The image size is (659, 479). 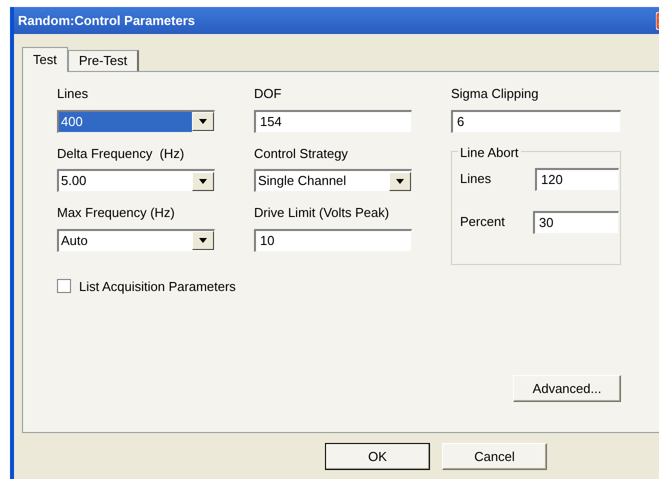 What do you see at coordinates (576, 222) in the screenshot?
I see `input-field: 30` at bounding box center [576, 222].